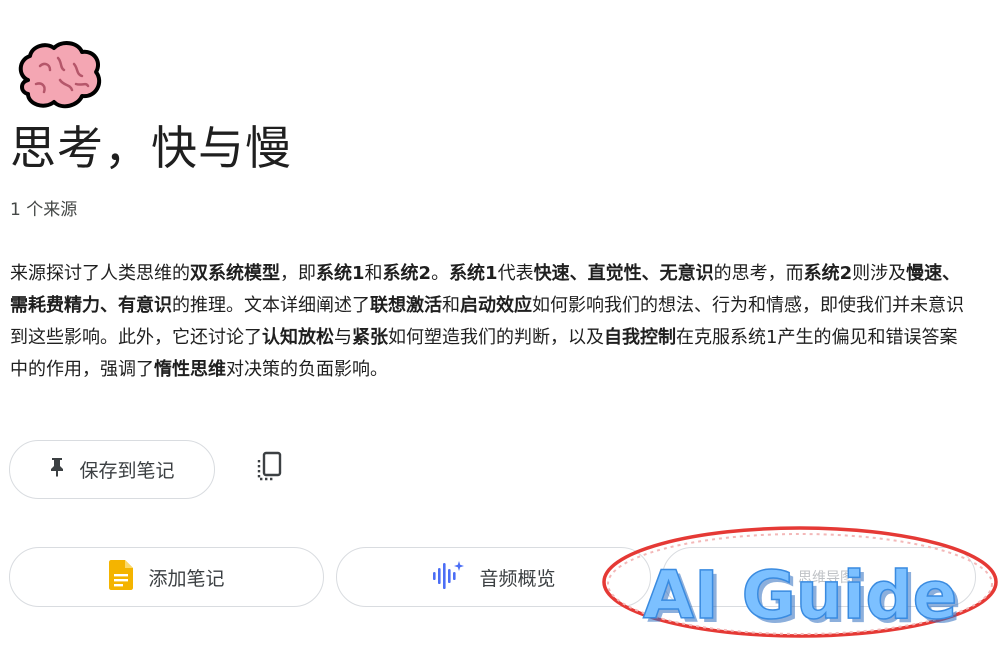 The width and height of the screenshot is (999, 664). I want to click on summary-highlight: 启动效应, so click(496, 305).